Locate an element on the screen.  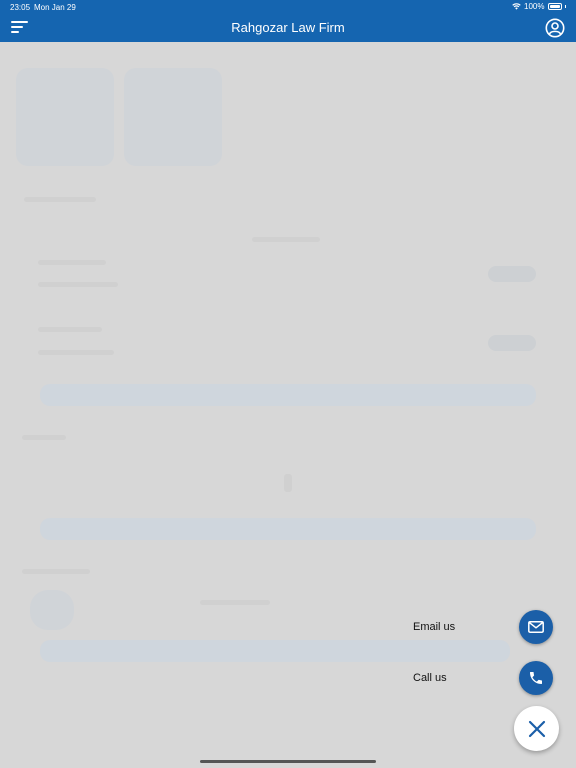
home-indicator is located at coordinates (288, 761).